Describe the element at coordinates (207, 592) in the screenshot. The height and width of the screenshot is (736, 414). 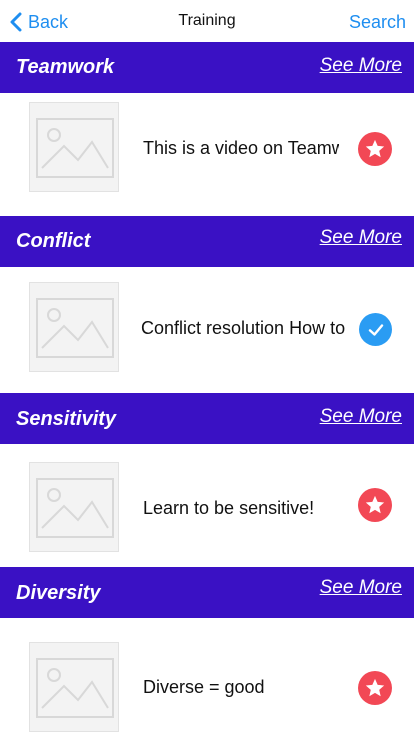
I see `section-header-diversity: Diversity See More` at that location.